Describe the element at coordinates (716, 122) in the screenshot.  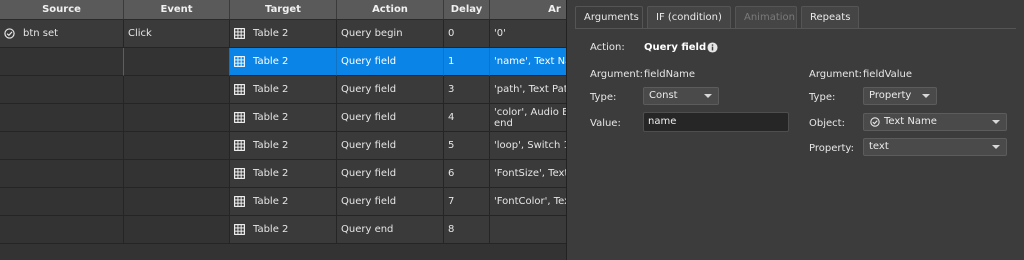
I see `value-input: name` at that location.